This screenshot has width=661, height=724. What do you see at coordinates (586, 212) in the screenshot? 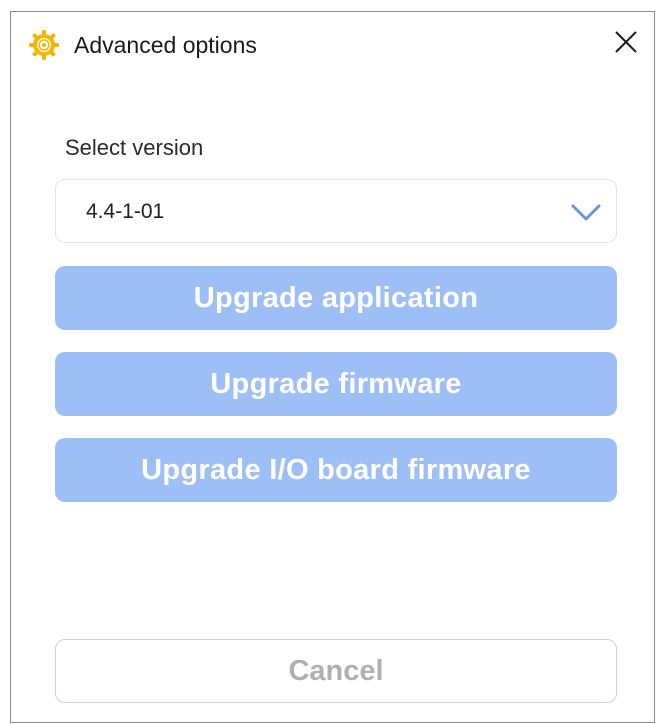
I see `chevron-down-icon` at bounding box center [586, 212].